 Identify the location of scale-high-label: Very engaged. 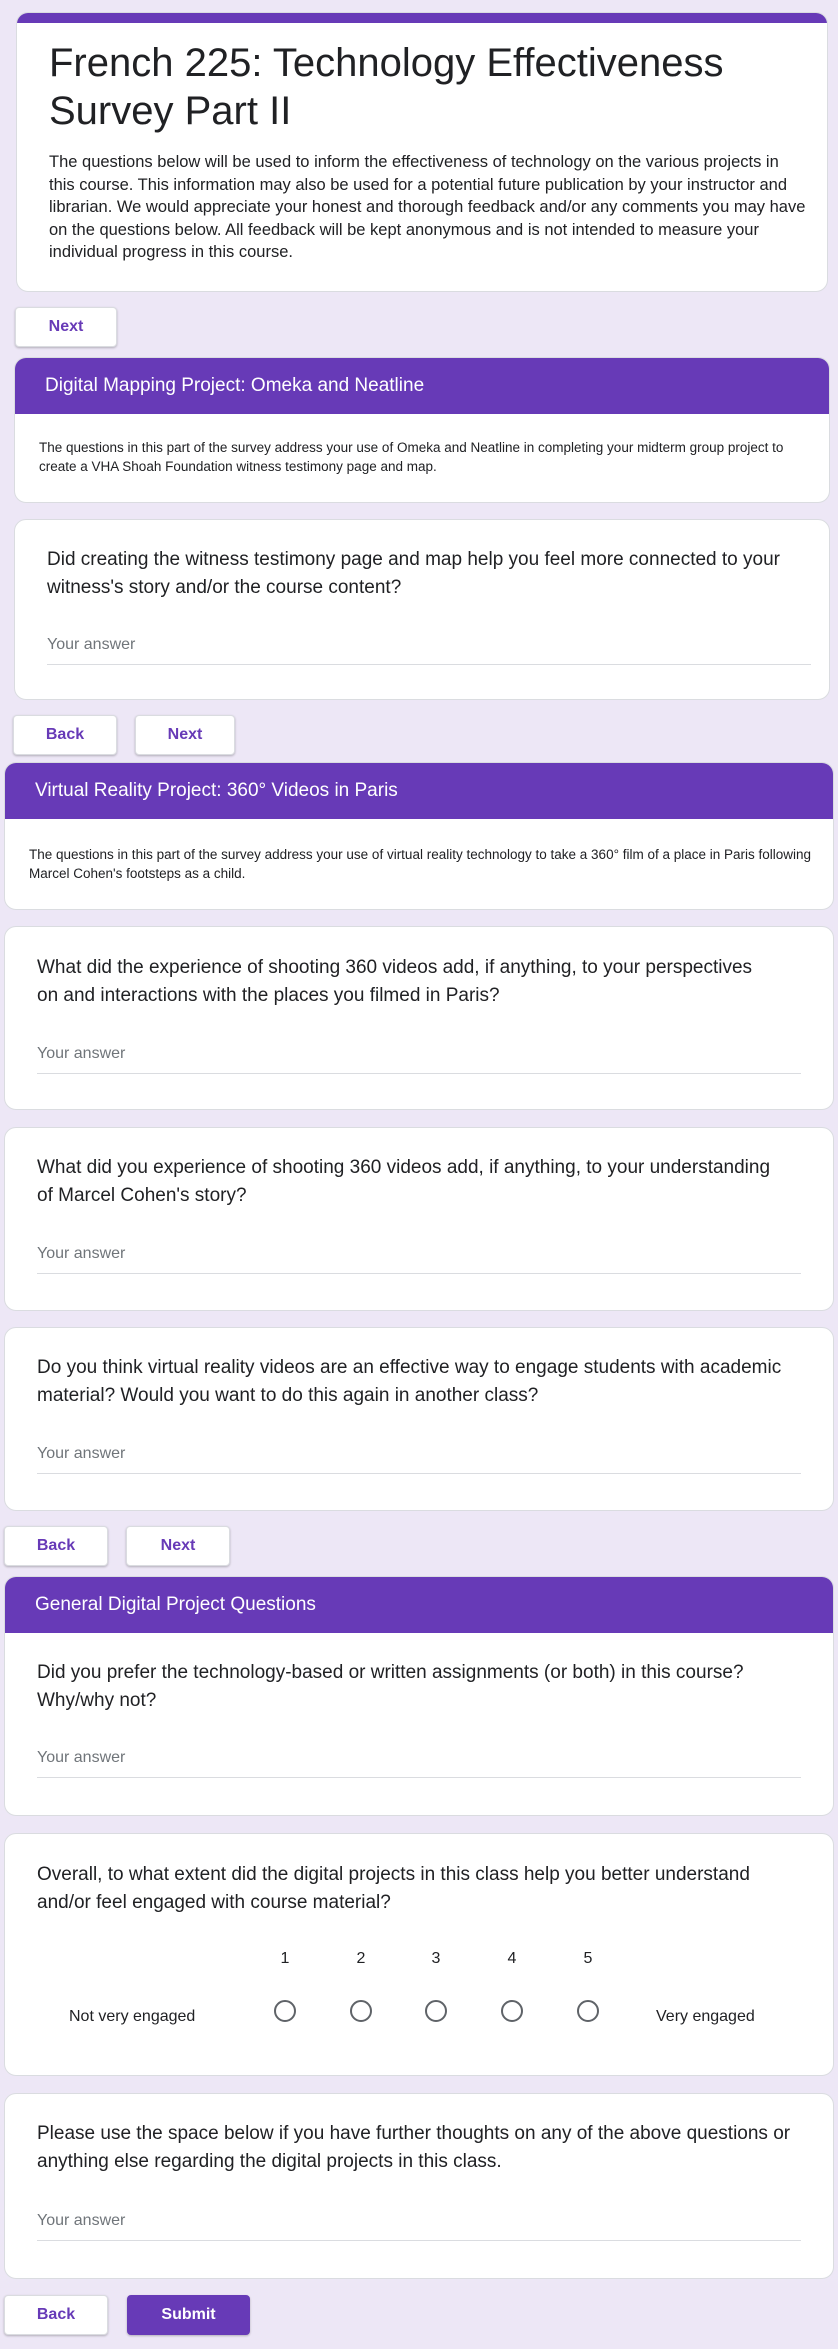
(705, 2016).